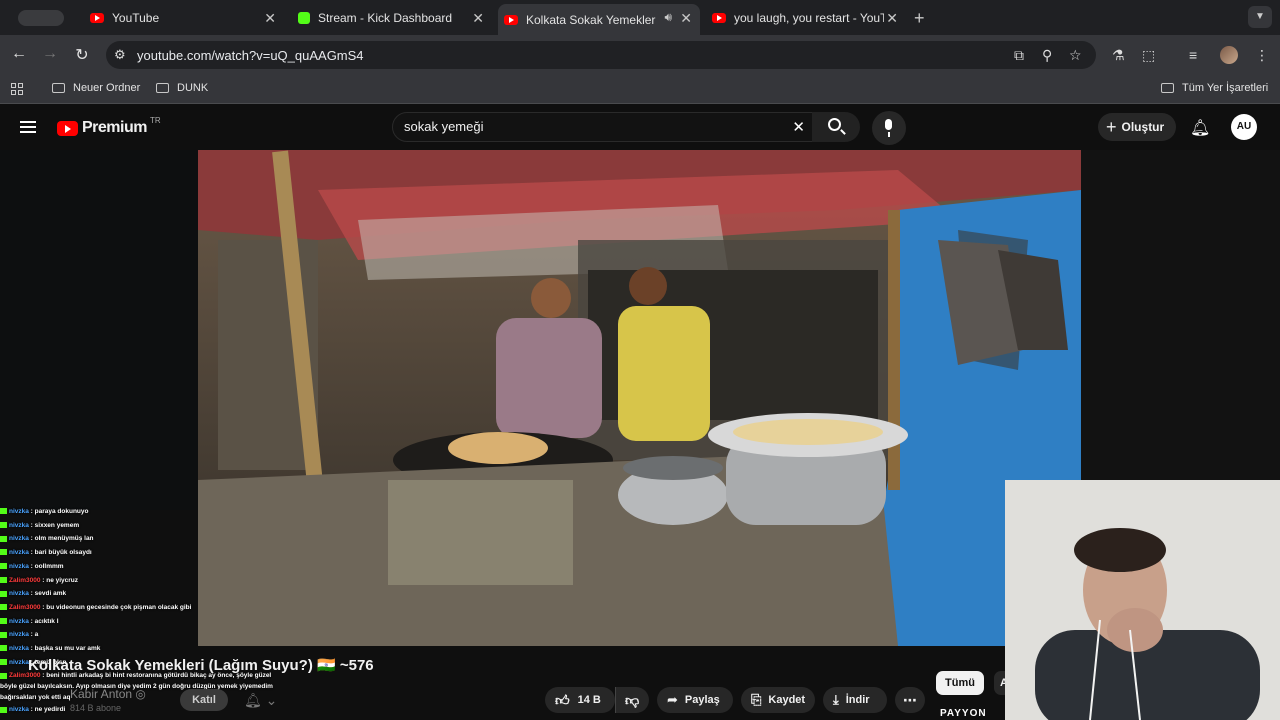 Image resolution: width=1280 pixels, height=720 pixels. What do you see at coordinates (1200, 128) in the screenshot?
I see `notifications-bell-icon: 🔔︎` at bounding box center [1200, 128].